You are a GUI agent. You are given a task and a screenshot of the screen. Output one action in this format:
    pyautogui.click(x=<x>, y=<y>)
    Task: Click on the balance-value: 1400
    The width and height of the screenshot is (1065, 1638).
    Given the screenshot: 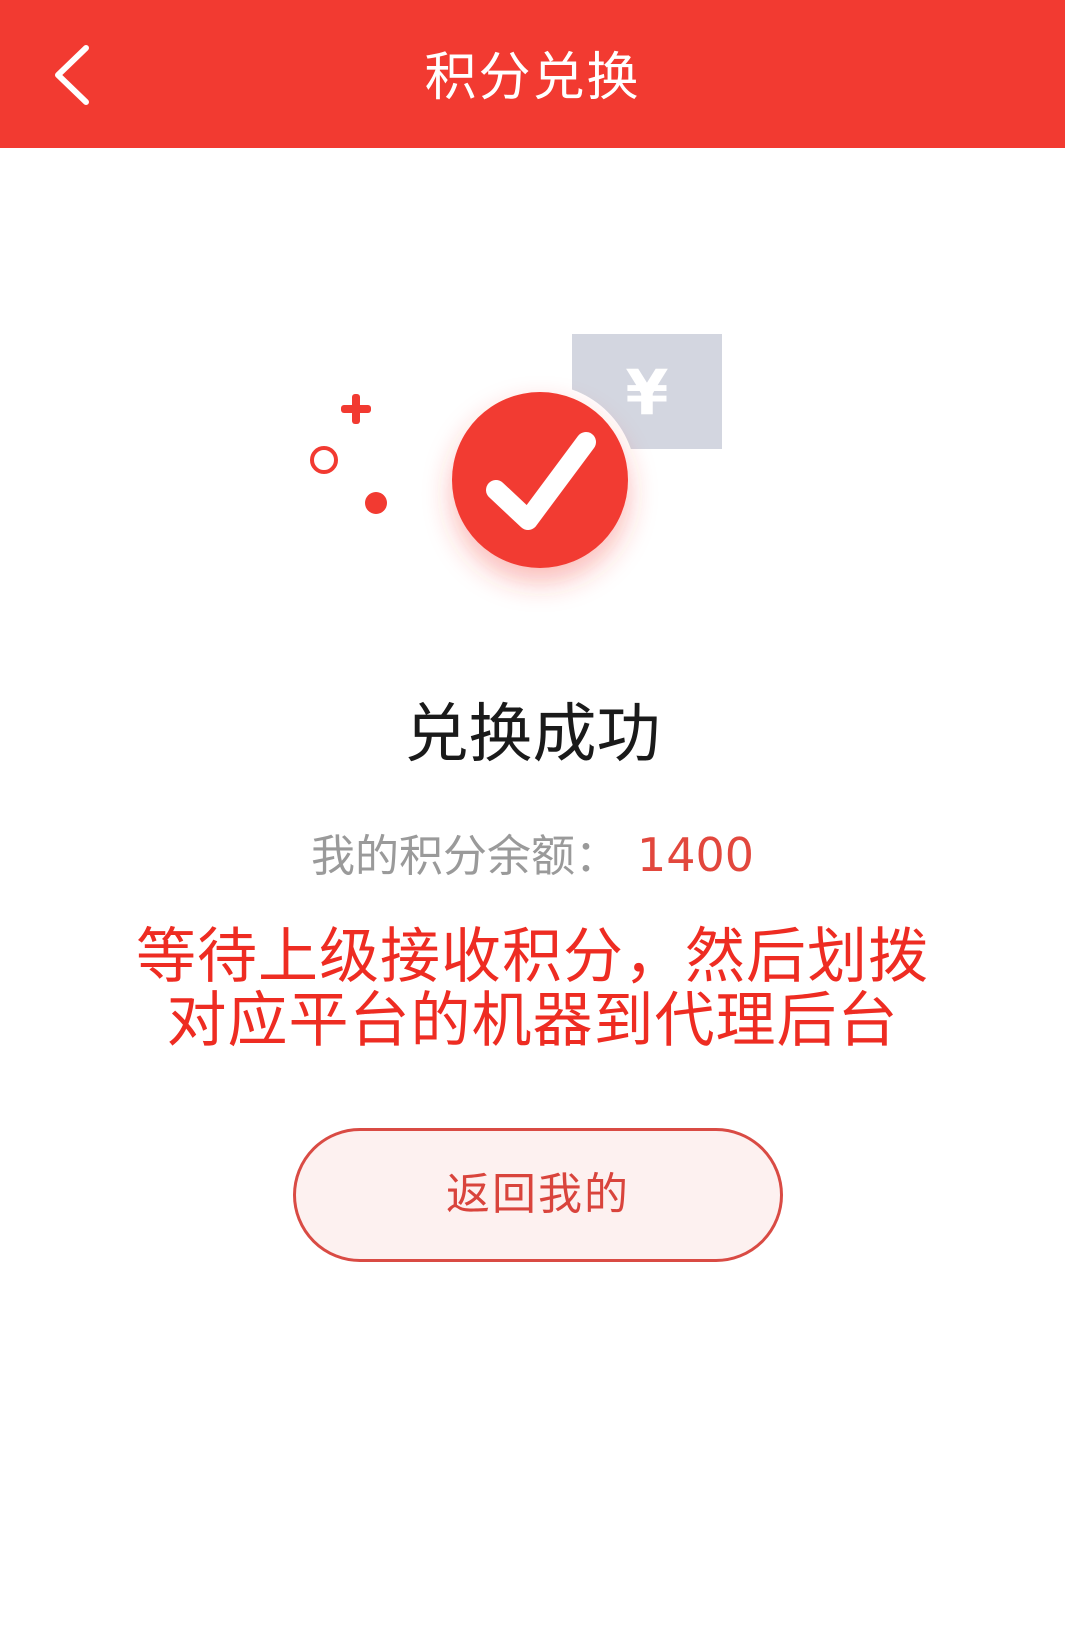 What is the action you would take?
    pyautogui.click(x=695, y=855)
    